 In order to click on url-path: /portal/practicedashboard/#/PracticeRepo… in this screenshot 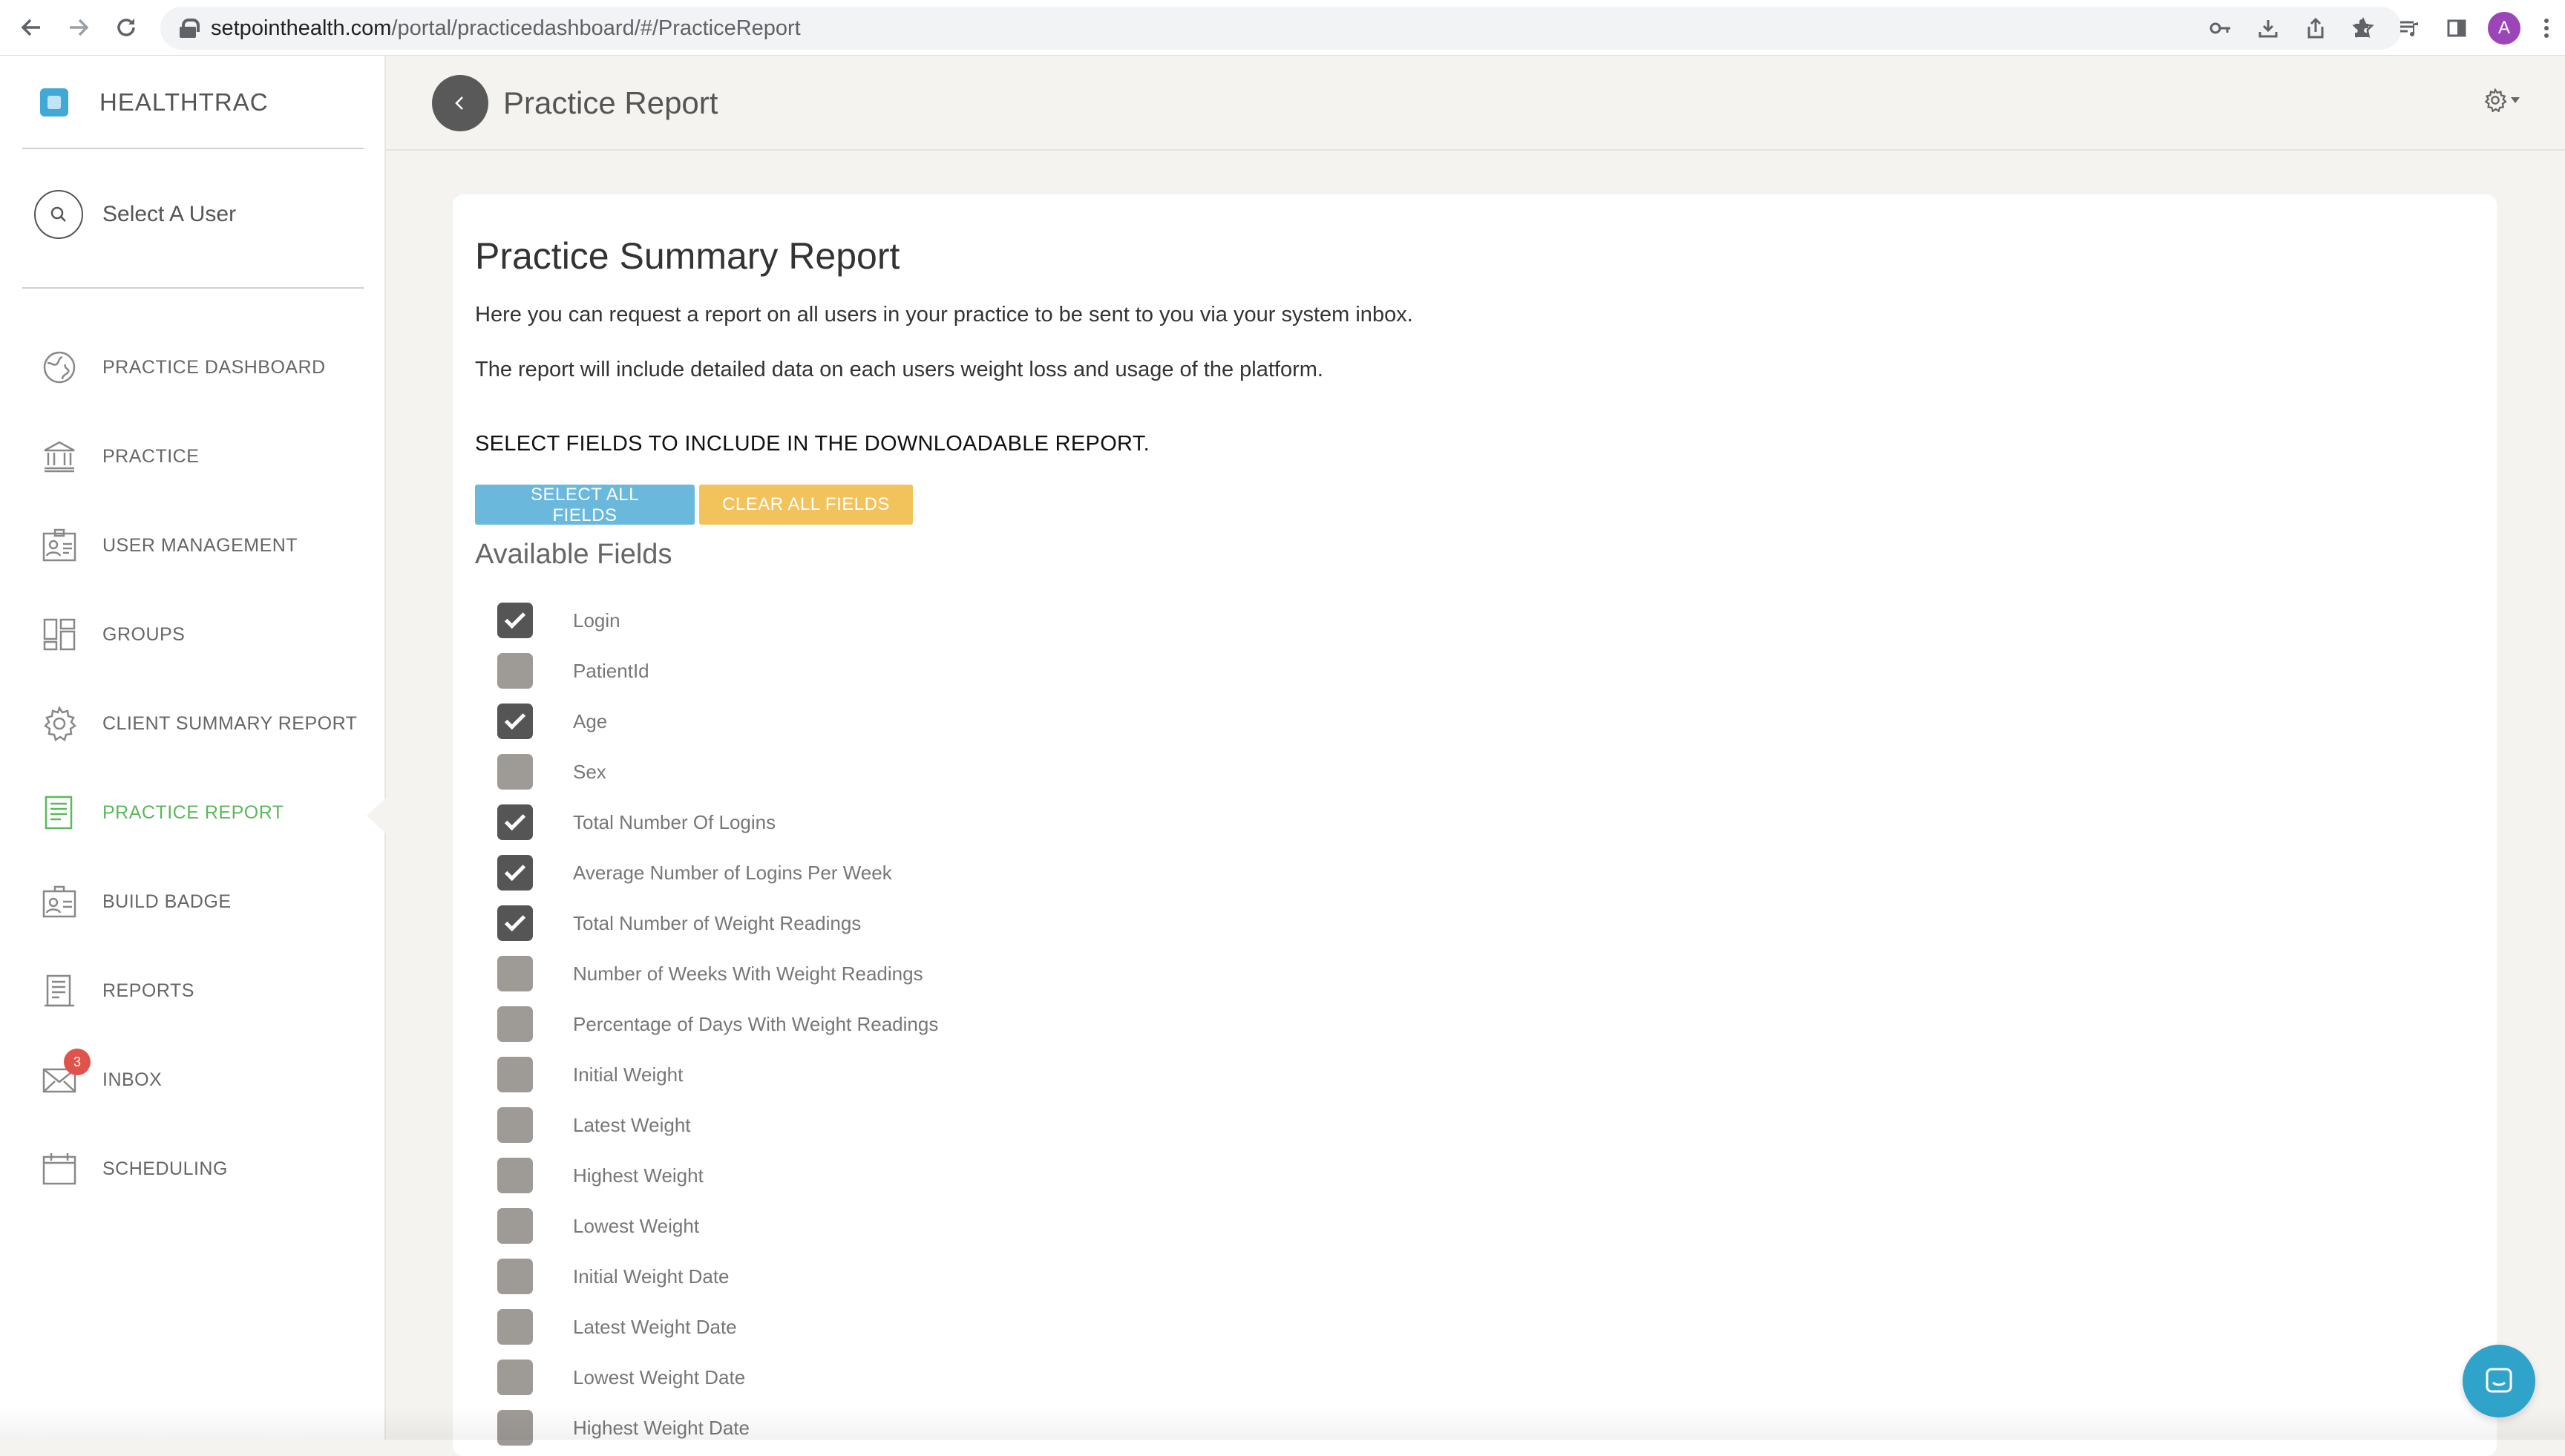, I will do `click(596, 28)`.